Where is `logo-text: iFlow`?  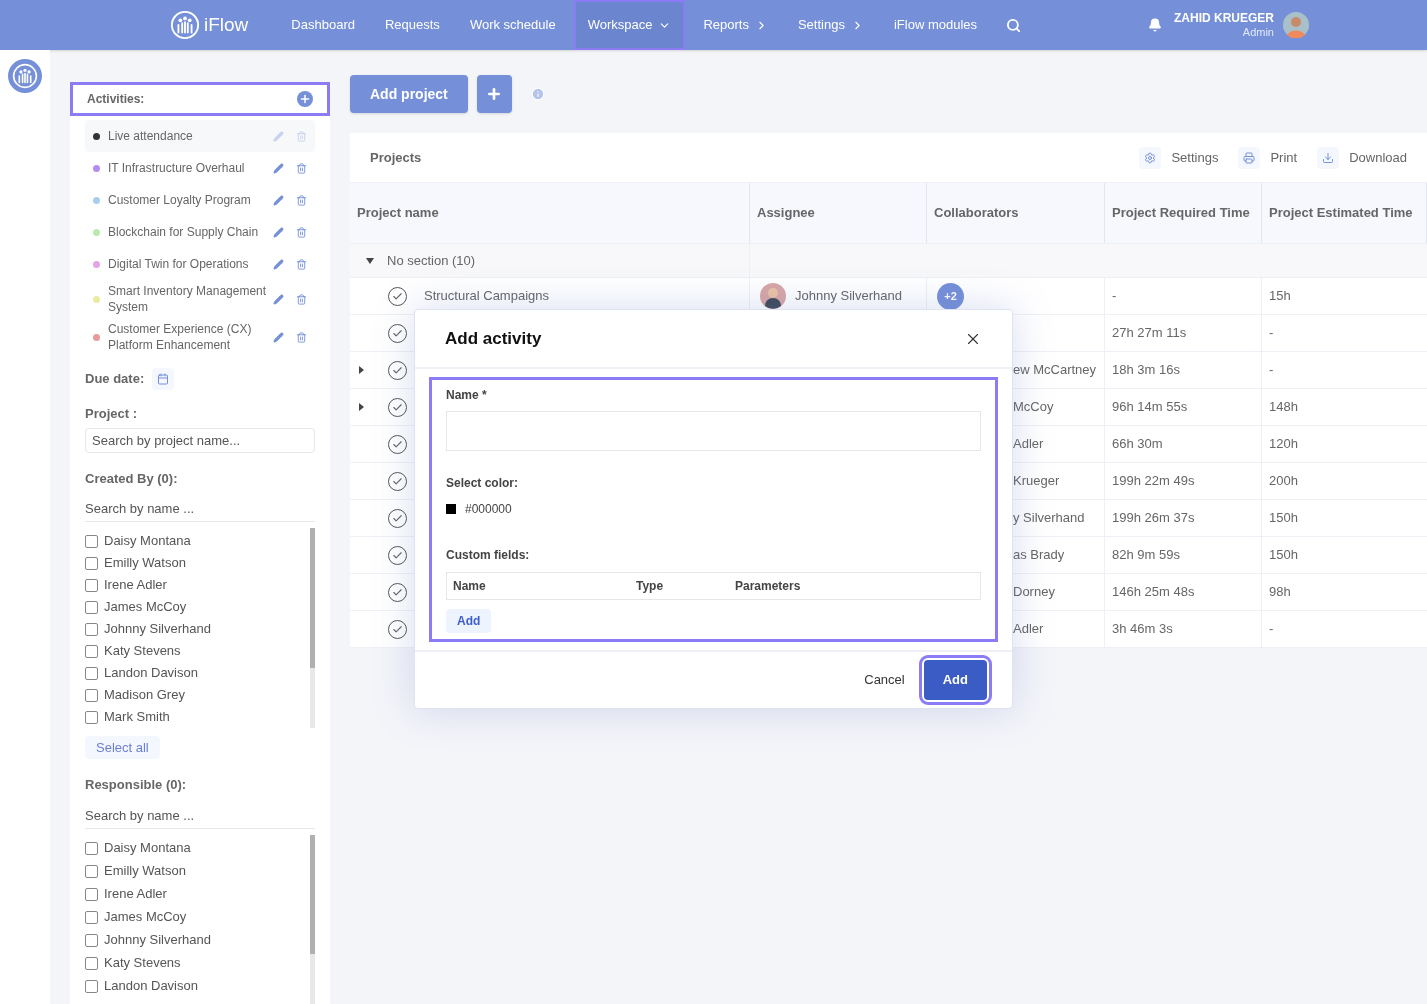
logo-text: iFlow is located at coordinates (226, 25).